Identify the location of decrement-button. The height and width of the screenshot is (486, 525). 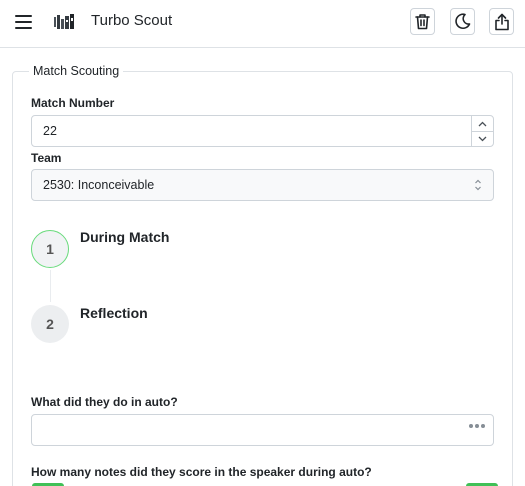
(482, 138).